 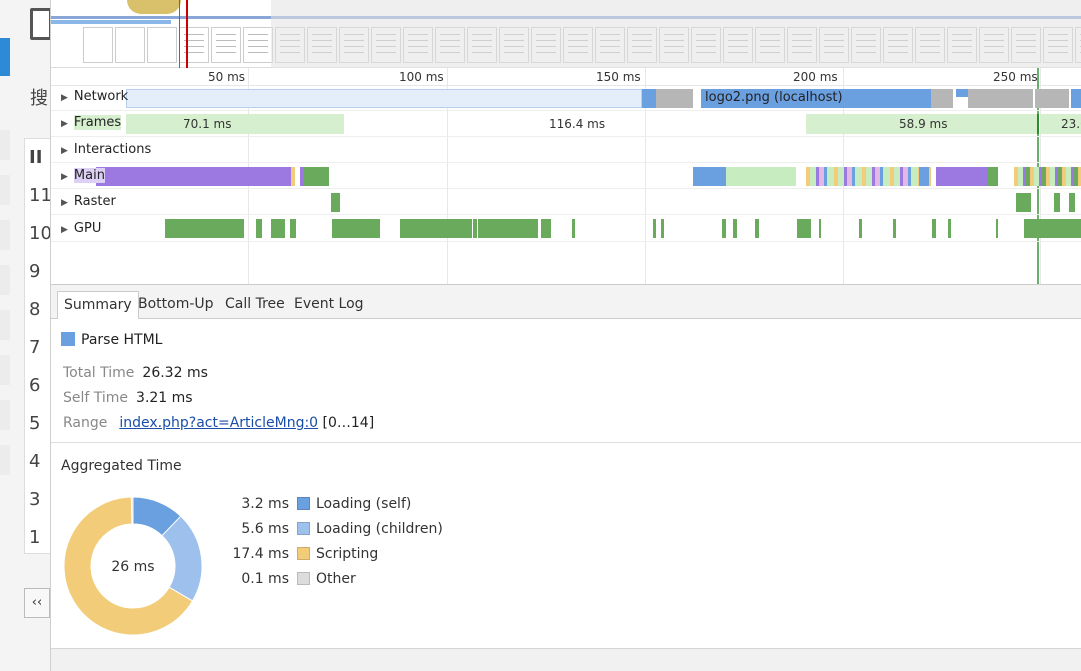 I want to click on overview-network-bar, so click(x=111, y=22).